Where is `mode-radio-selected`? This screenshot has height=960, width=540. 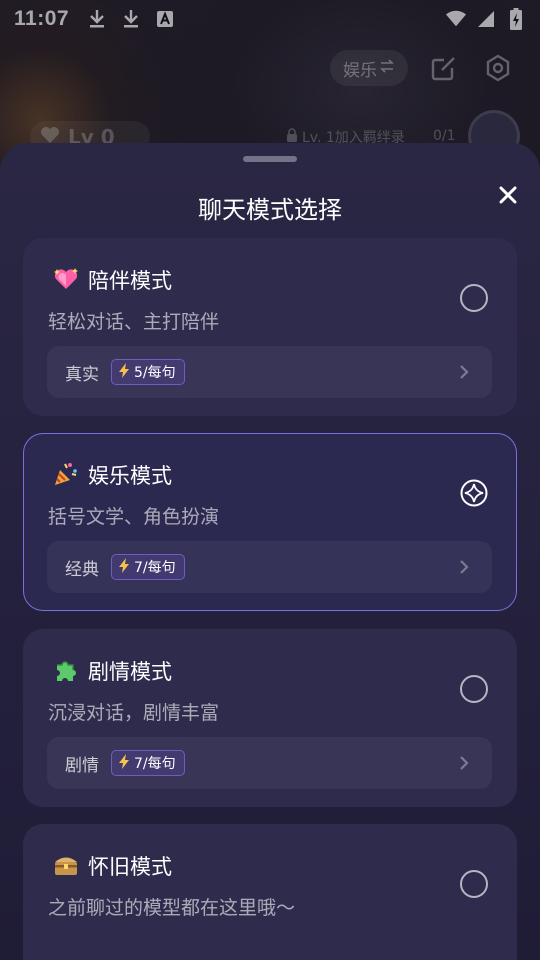
mode-radio-selected is located at coordinates (474, 493).